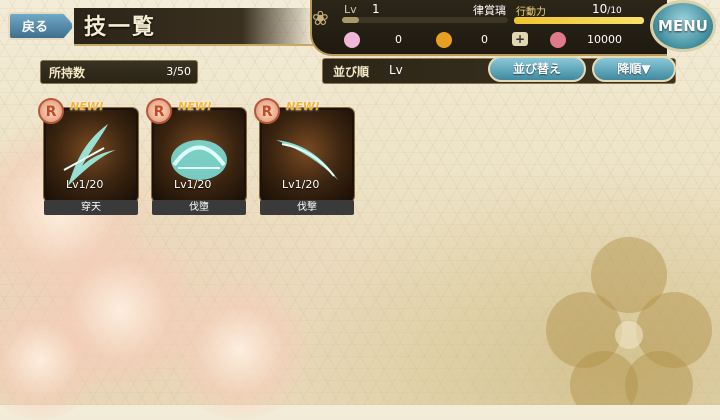 This screenshot has width=720, height=420. I want to click on order-button: 降順▼, so click(634, 69).